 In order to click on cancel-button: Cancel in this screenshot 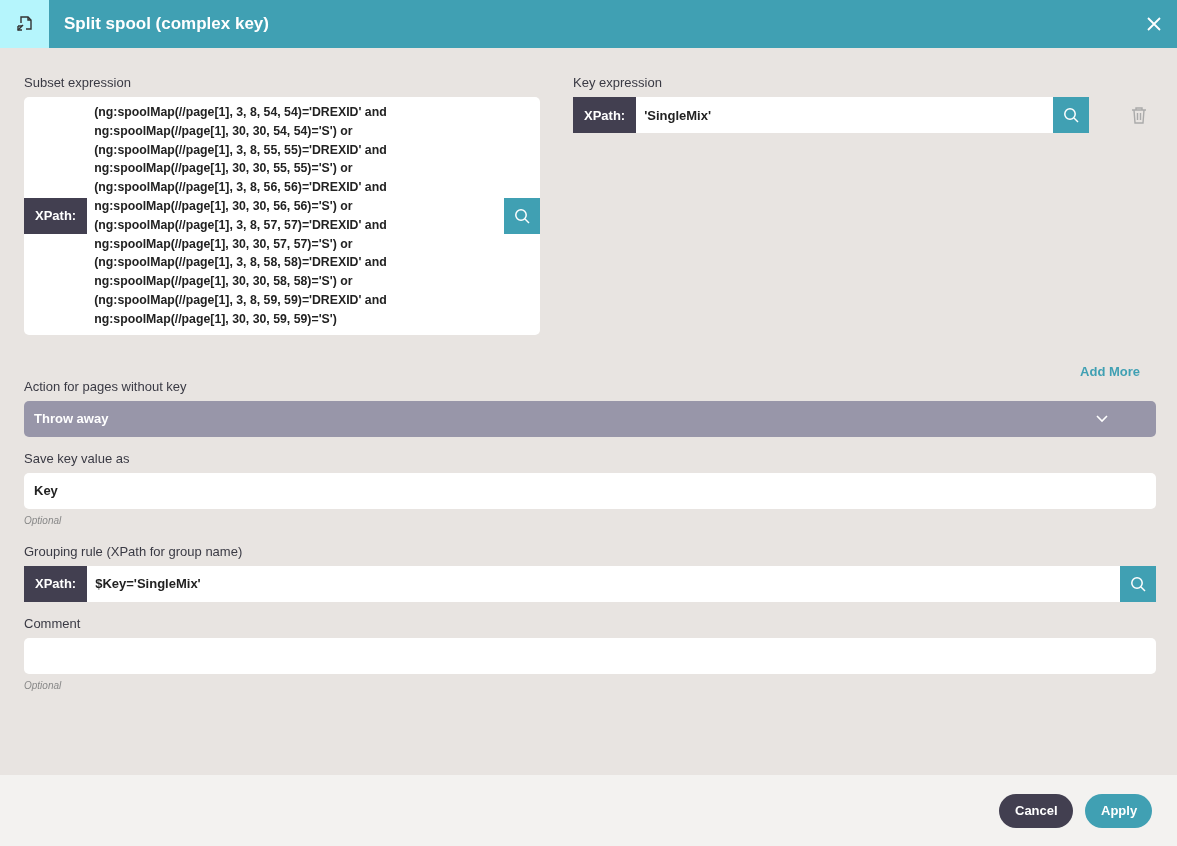, I will do `click(1036, 810)`.